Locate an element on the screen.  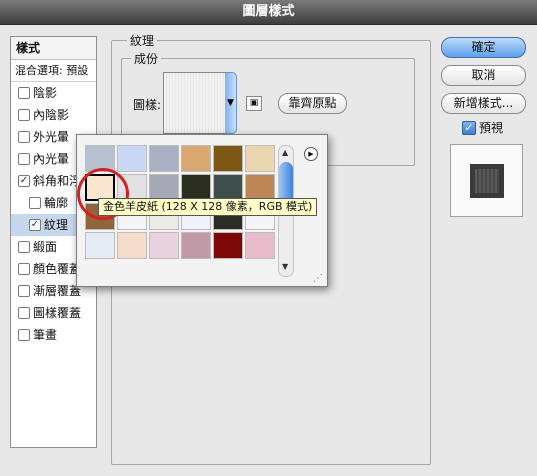
pattern-tooltip: 金色羊皮紙 (128 X 128 像素，RGB 模式) is located at coordinates (208, 207).